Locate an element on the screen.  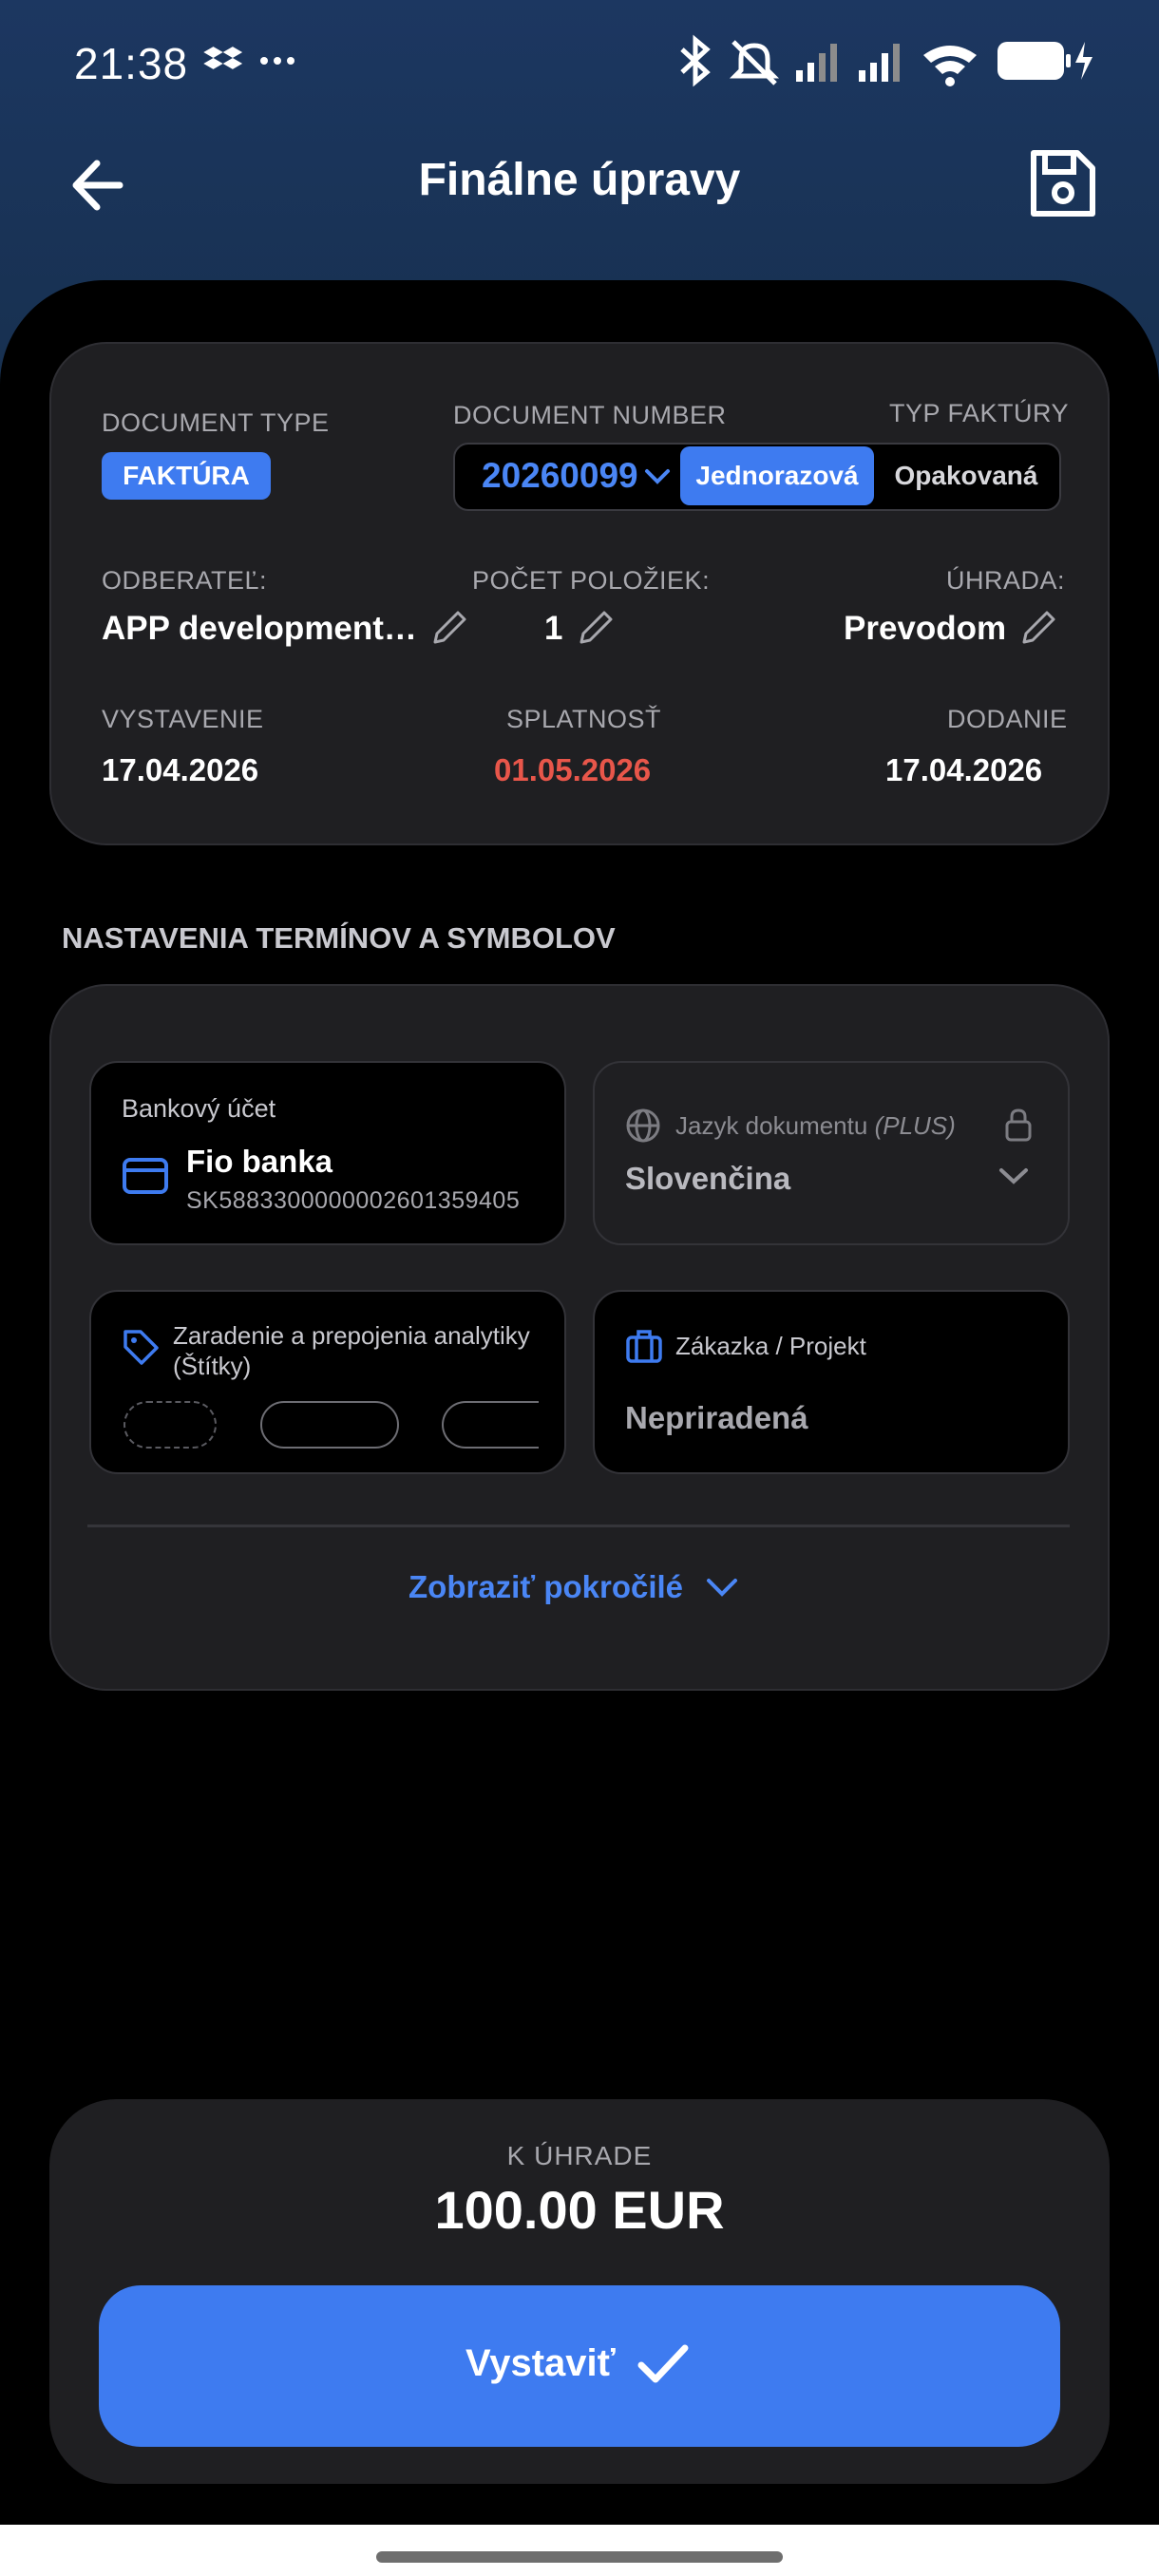
status-left-icons is located at coordinates (252, 63).